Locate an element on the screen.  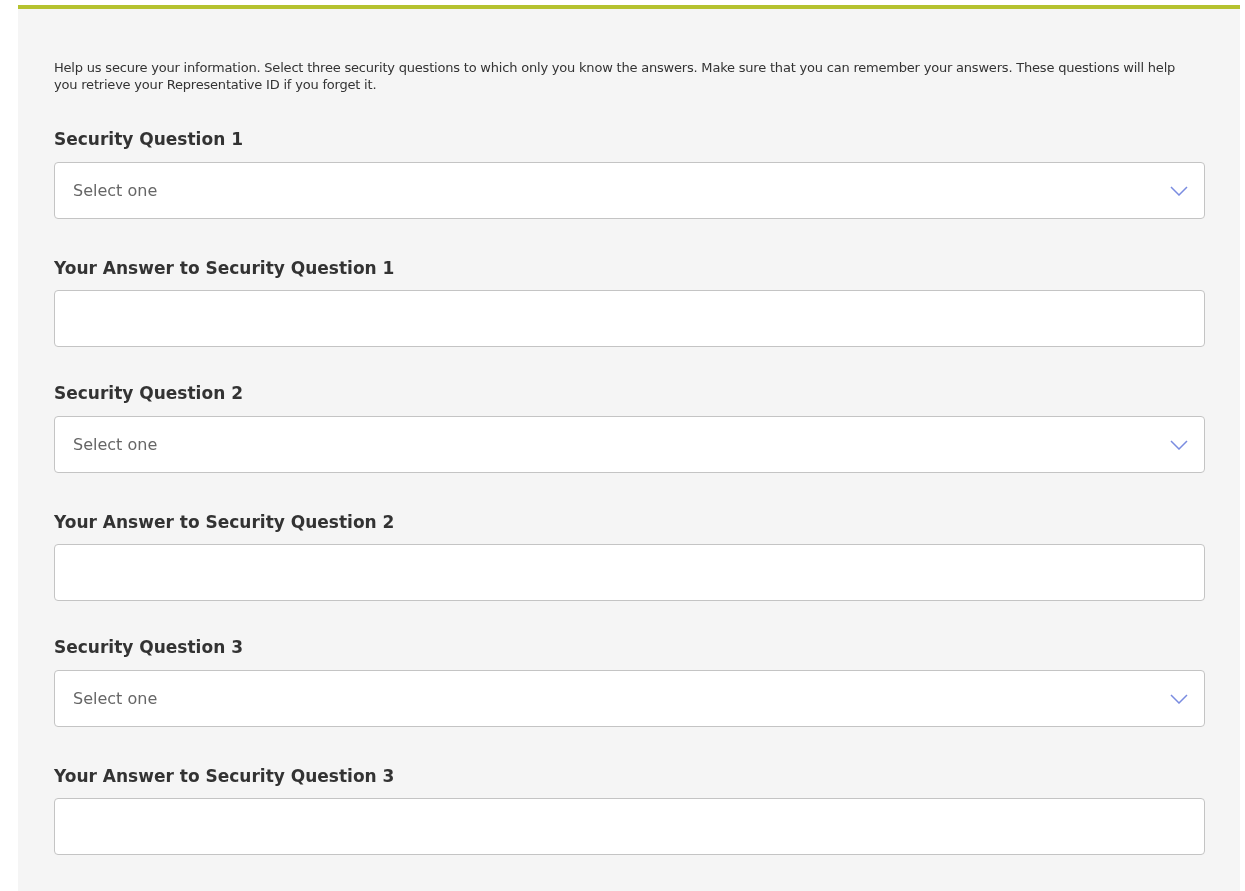
intro-text: Help us secure your information. Select three security questions to which only you know the answers. Make sure that you can remember your answers. These questions will help you retrieve your Representative ID if you forget it. is located at coordinates (615, 76).